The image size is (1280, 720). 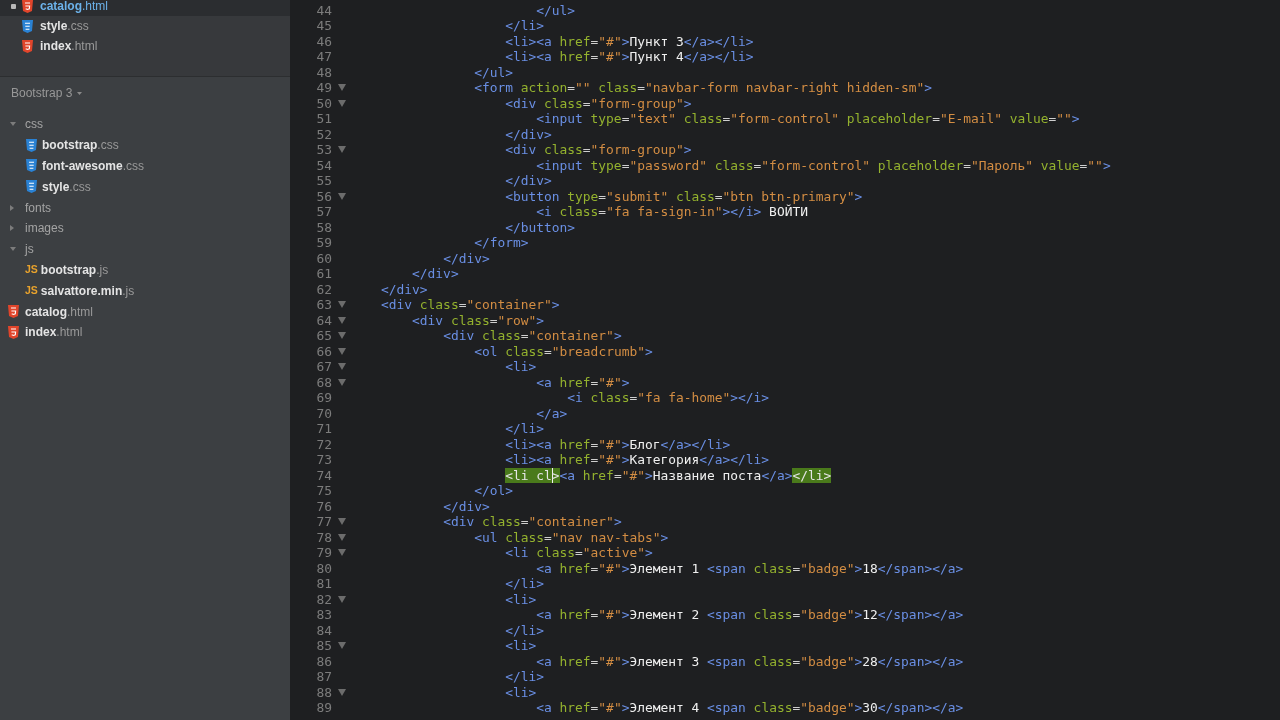 What do you see at coordinates (145, 187) in the screenshot?
I see `file-item: style.css` at bounding box center [145, 187].